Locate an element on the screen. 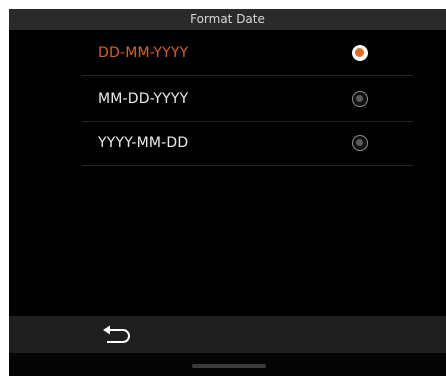 Image resolution: width=446 pixels, height=376 pixels. radio-selected-icon is located at coordinates (360, 53).